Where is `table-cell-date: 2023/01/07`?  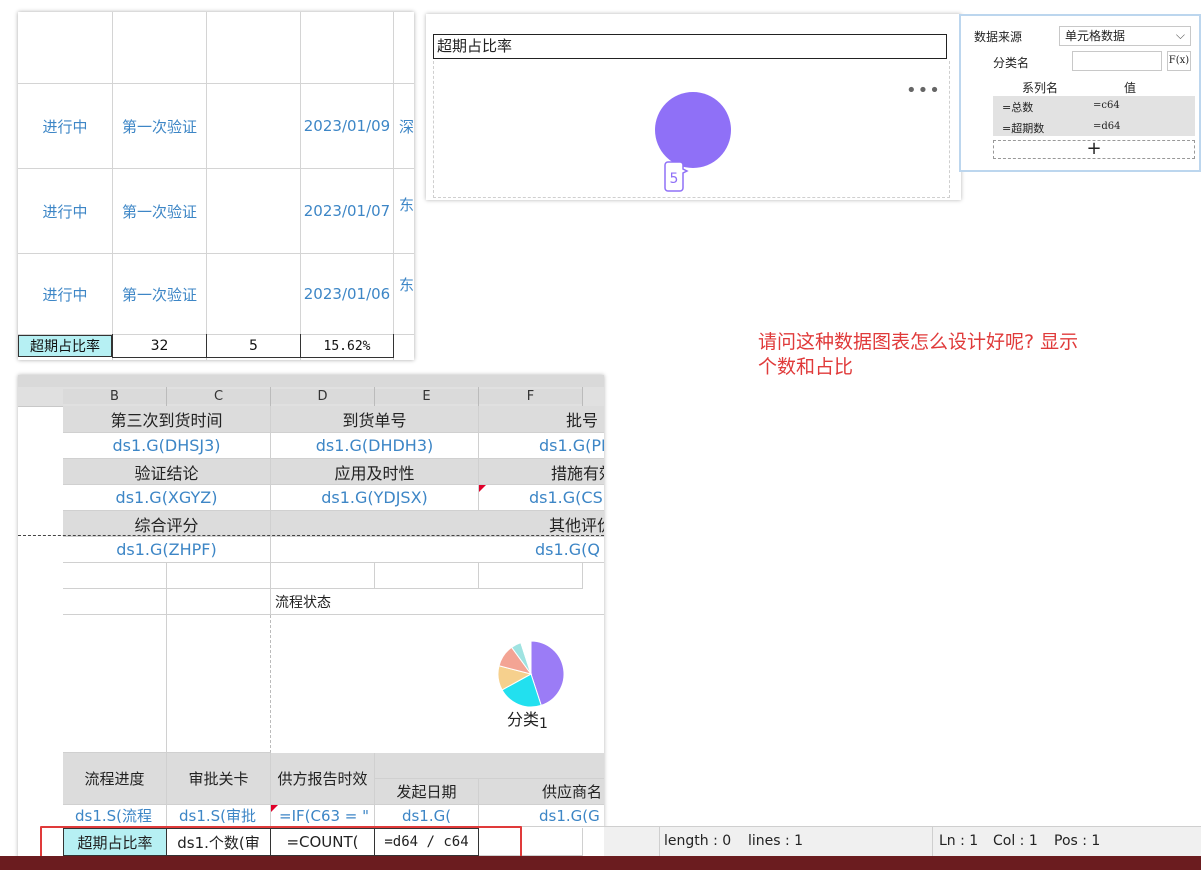
table-cell-date: 2023/01/07 is located at coordinates (347, 211).